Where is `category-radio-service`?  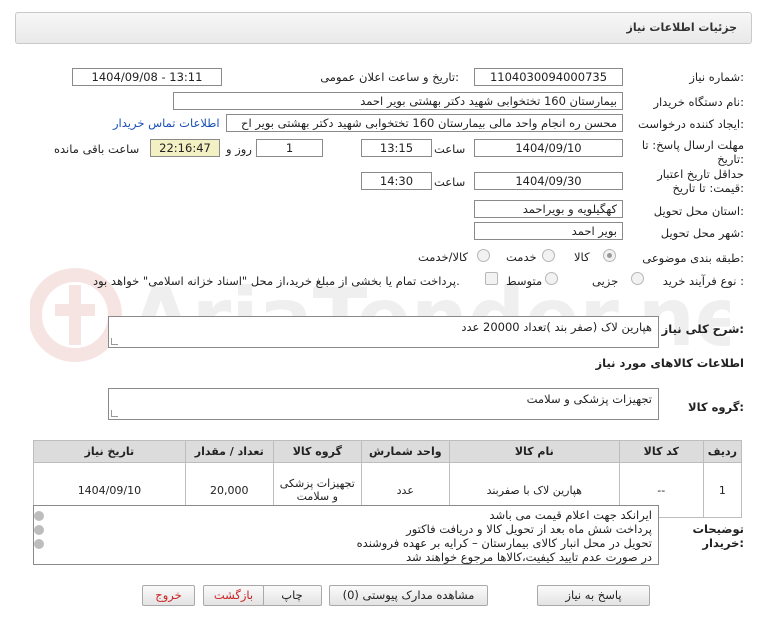 category-radio-service is located at coordinates (548, 255).